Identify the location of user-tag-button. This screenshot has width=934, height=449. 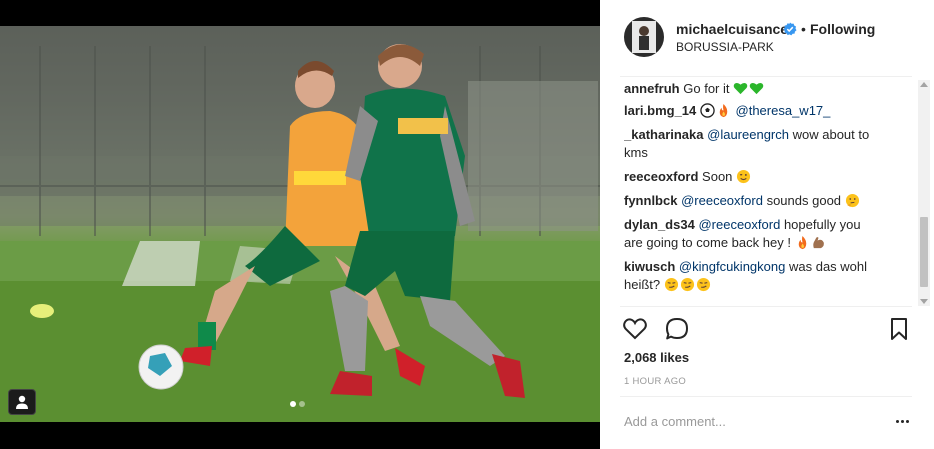
(22, 402).